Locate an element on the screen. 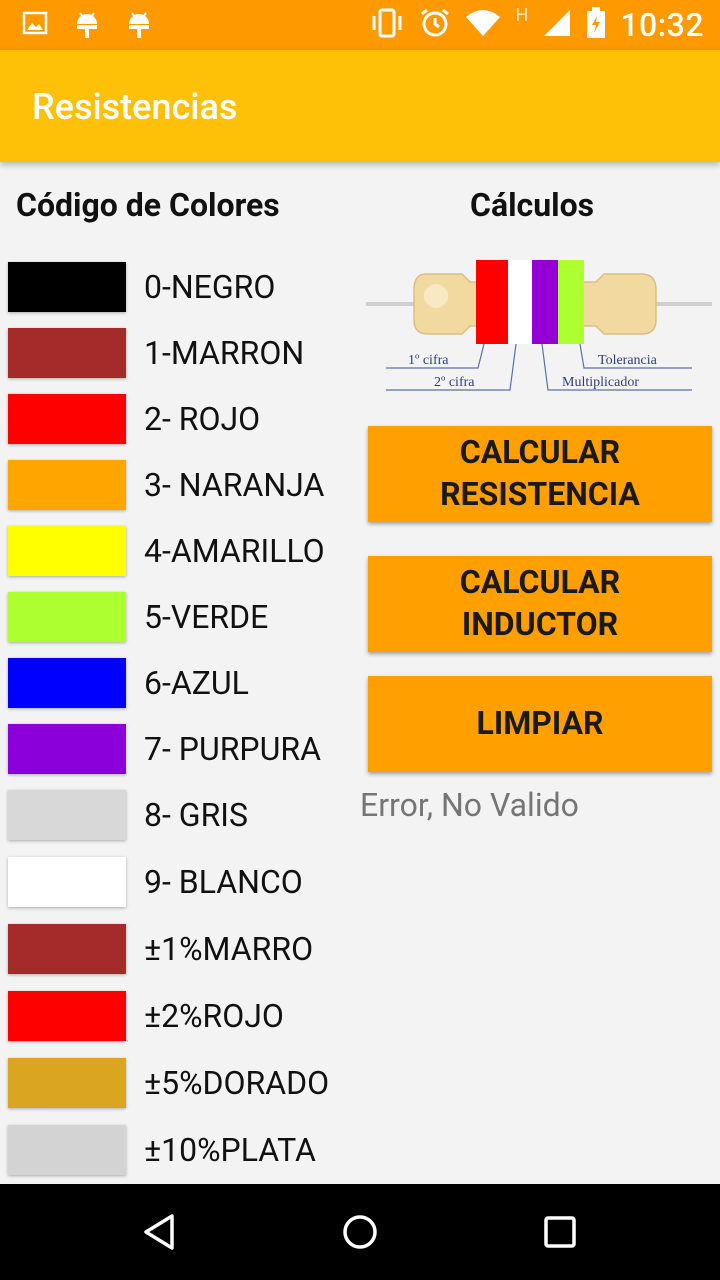 This screenshot has height=1280, width=720. color-code-label: ±2%ROJO is located at coordinates (214, 1016).